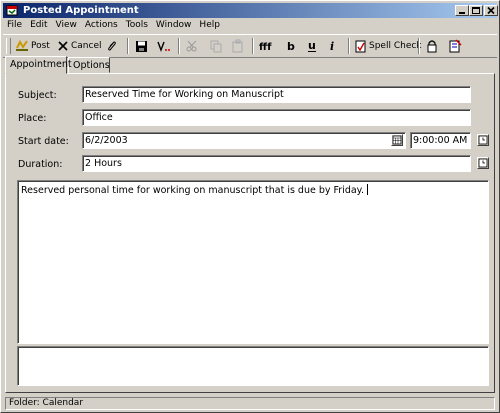 This screenshot has height=413, width=500. Describe the element at coordinates (40, 46) in the screenshot. I see `post-label: Post` at that location.